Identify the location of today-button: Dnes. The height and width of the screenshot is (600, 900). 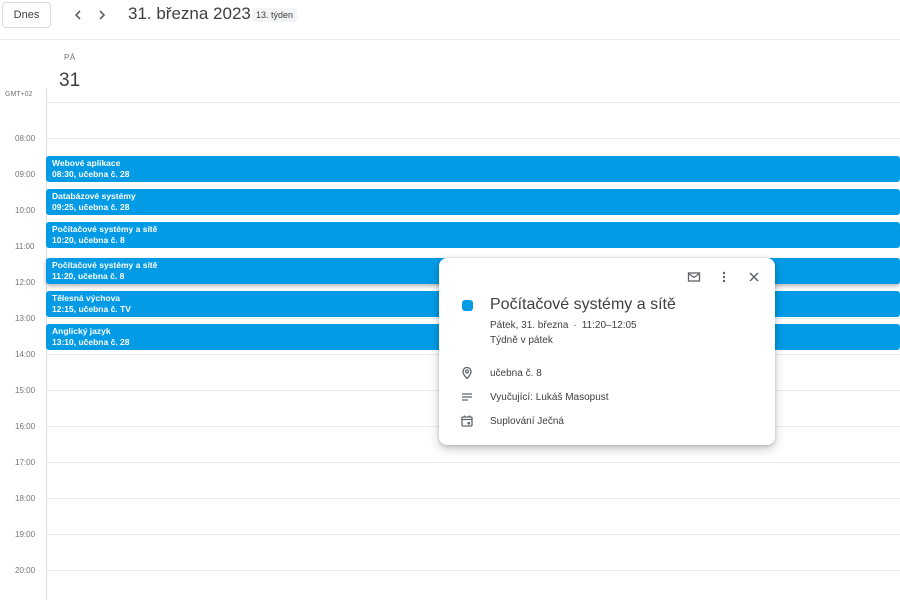
(26, 15).